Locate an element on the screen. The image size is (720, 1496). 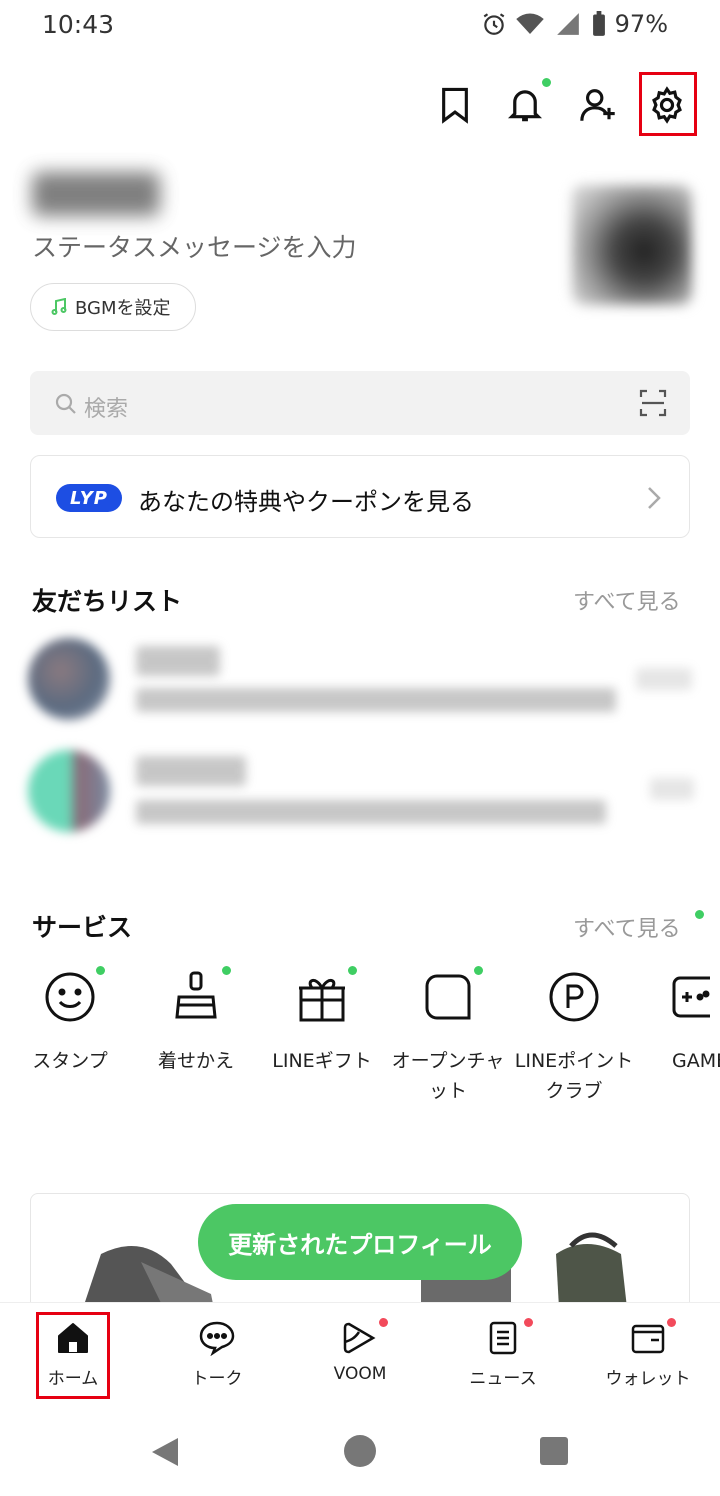
brush-icon is located at coordinates (196, 995).